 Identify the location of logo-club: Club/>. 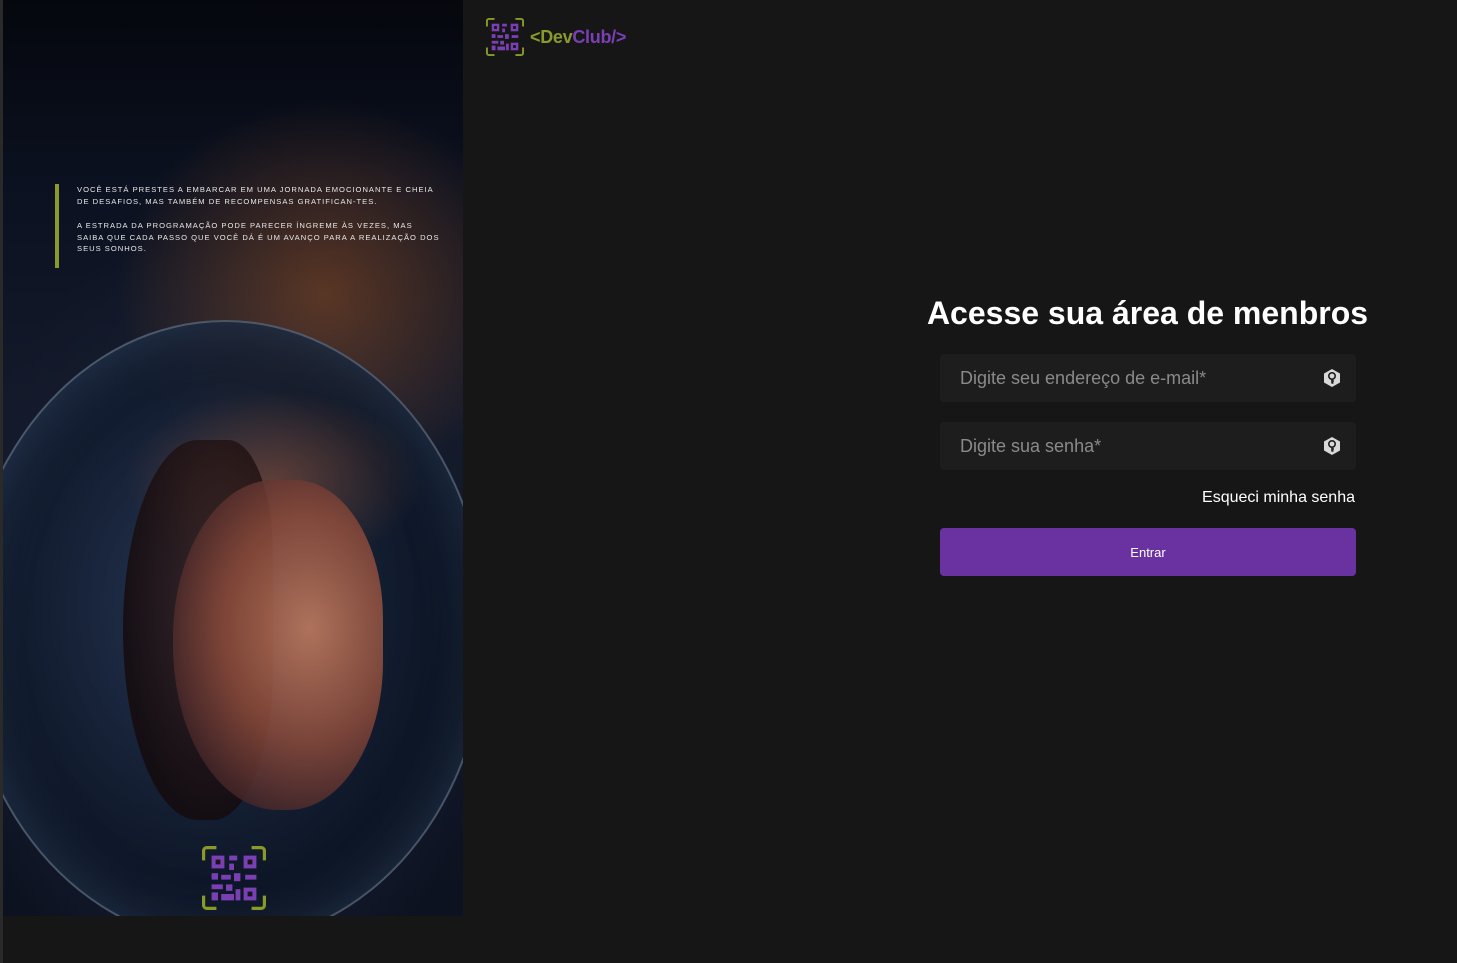
(599, 36).